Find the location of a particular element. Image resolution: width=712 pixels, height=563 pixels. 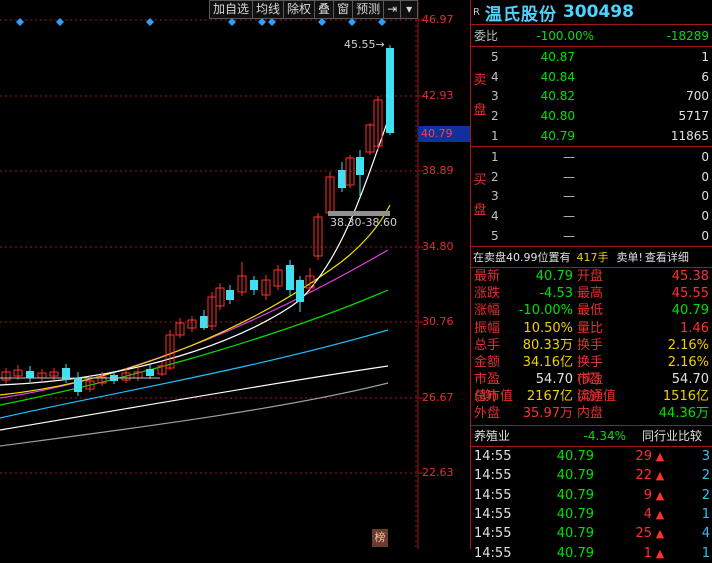

sell-side-label: 卖盘 is located at coordinates (480, 96).